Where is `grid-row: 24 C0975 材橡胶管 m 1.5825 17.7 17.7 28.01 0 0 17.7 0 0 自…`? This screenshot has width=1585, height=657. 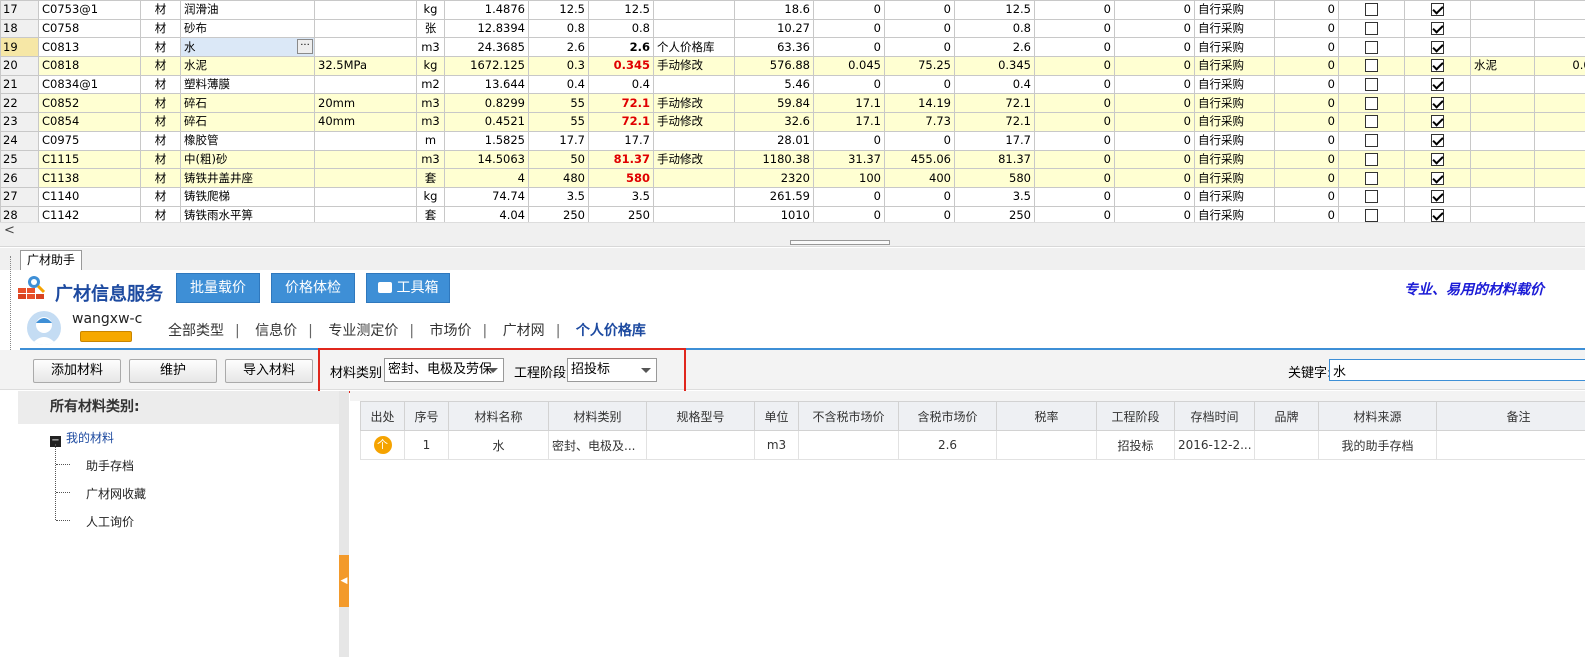 grid-row: 24 C0975 材橡胶管 m 1.5825 17.7 17.7 28.01 0 0 17.7 0 0 自… is located at coordinates (792, 140).